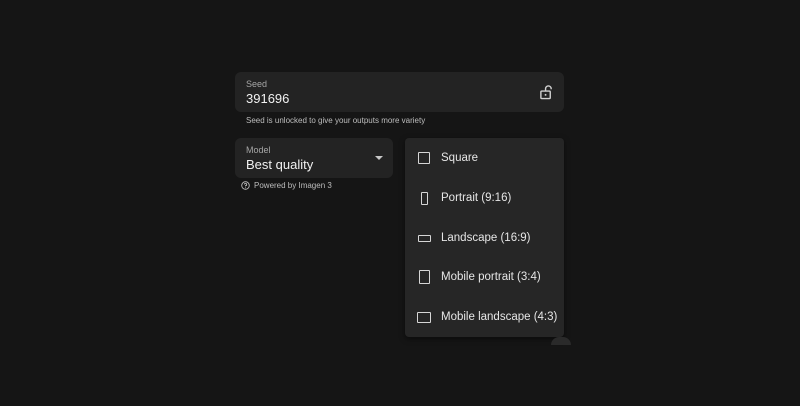  Describe the element at coordinates (499, 317) in the screenshot. I see `menu-item-label: Mobile landscape (4:3)` at that location.